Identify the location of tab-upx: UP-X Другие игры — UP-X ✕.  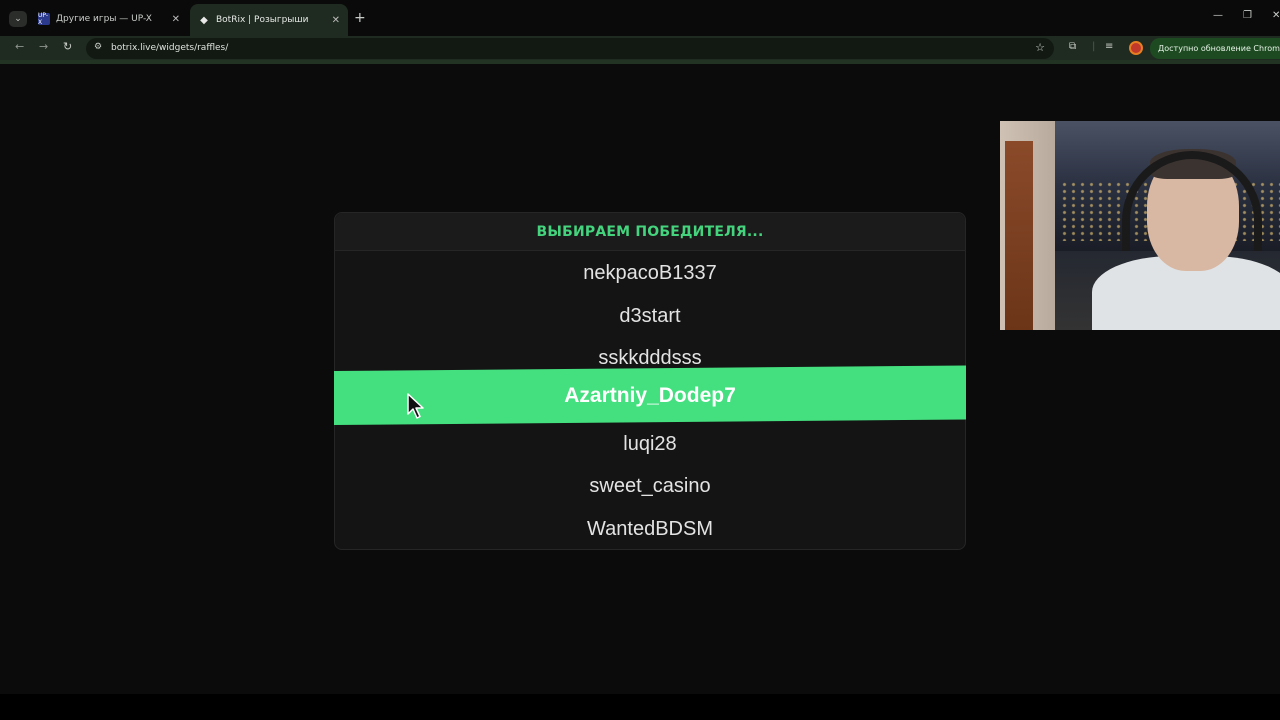
(109, 19).